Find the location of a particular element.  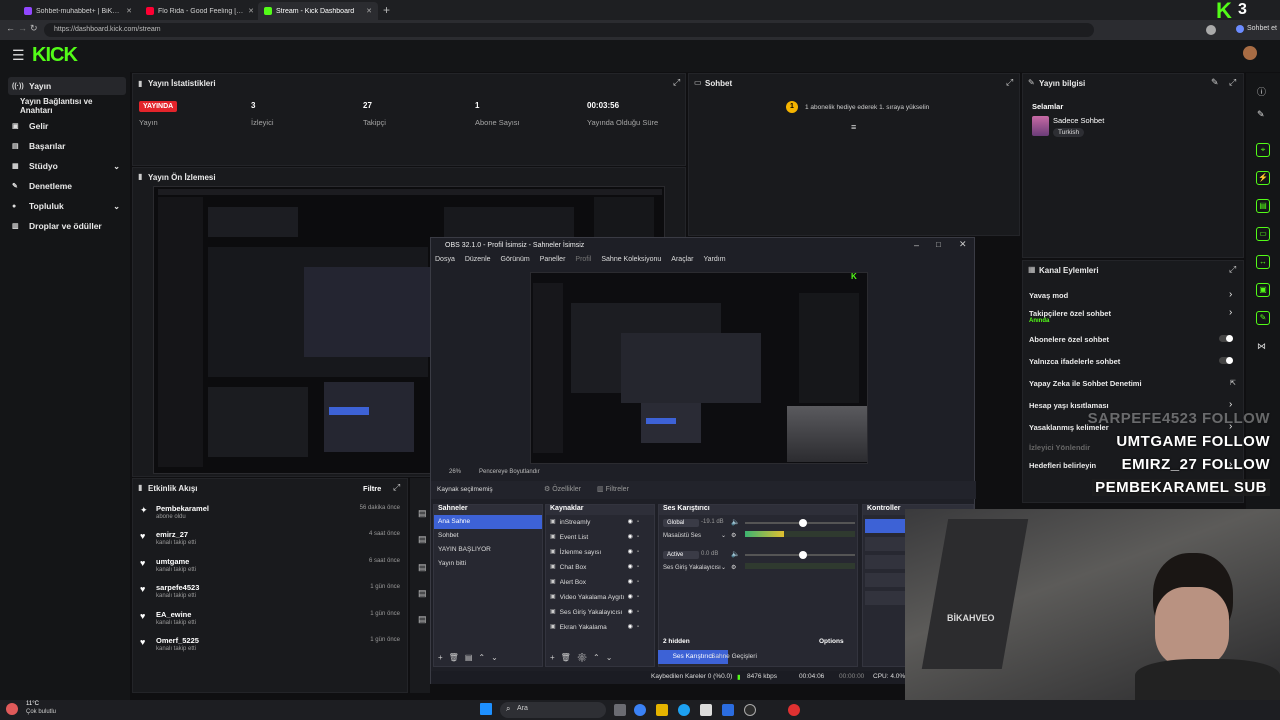

channel-action-label: İzleyici Yönlendir is located at coordinates (1059, 447).